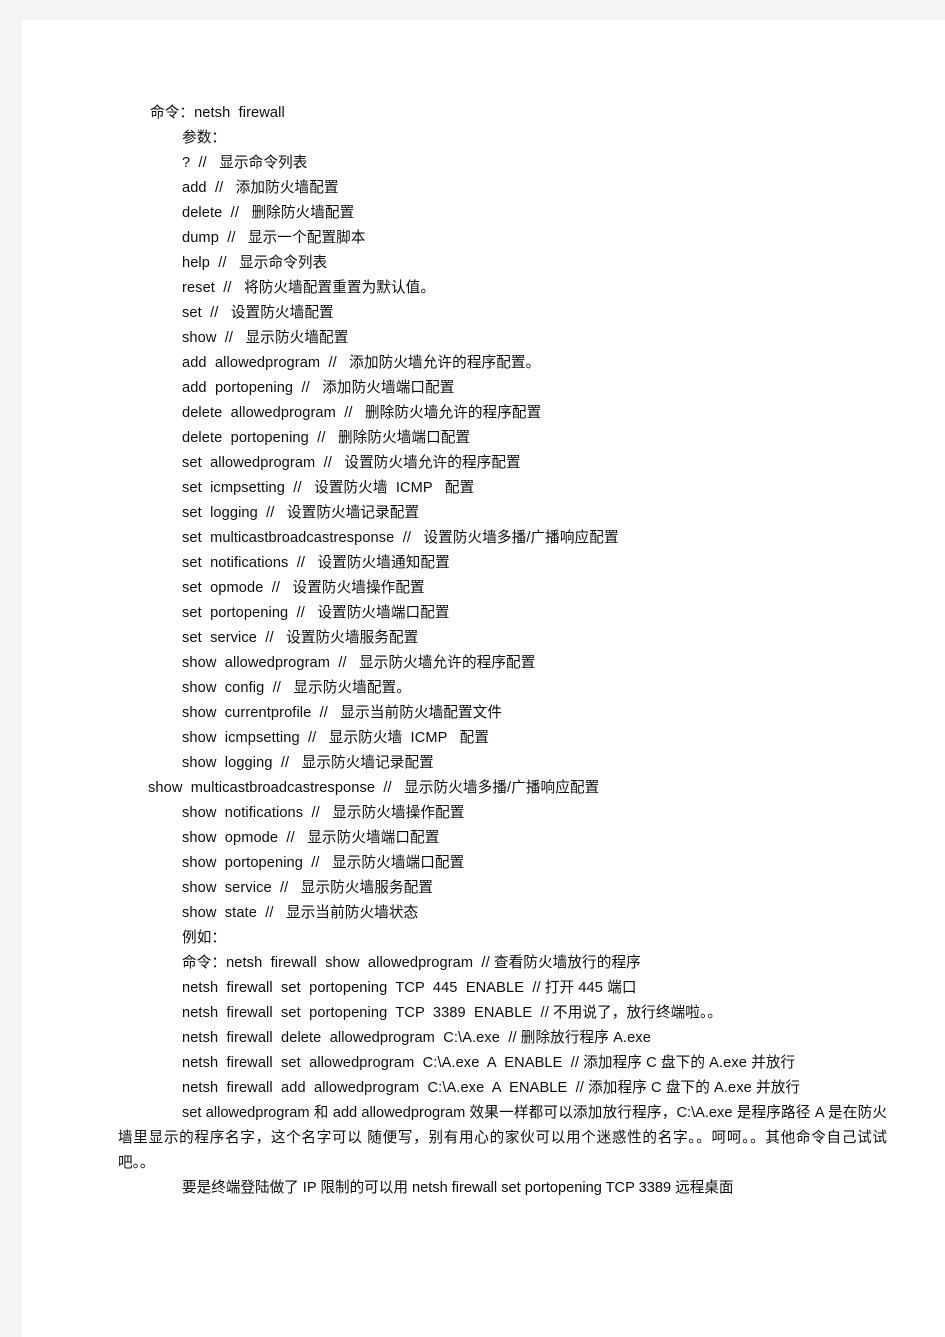 This screenshot has width=945, height=1337. I want to click on param-line: show icmpsetting // 显示防火墙 ICMP 配置, so click(336, 738).